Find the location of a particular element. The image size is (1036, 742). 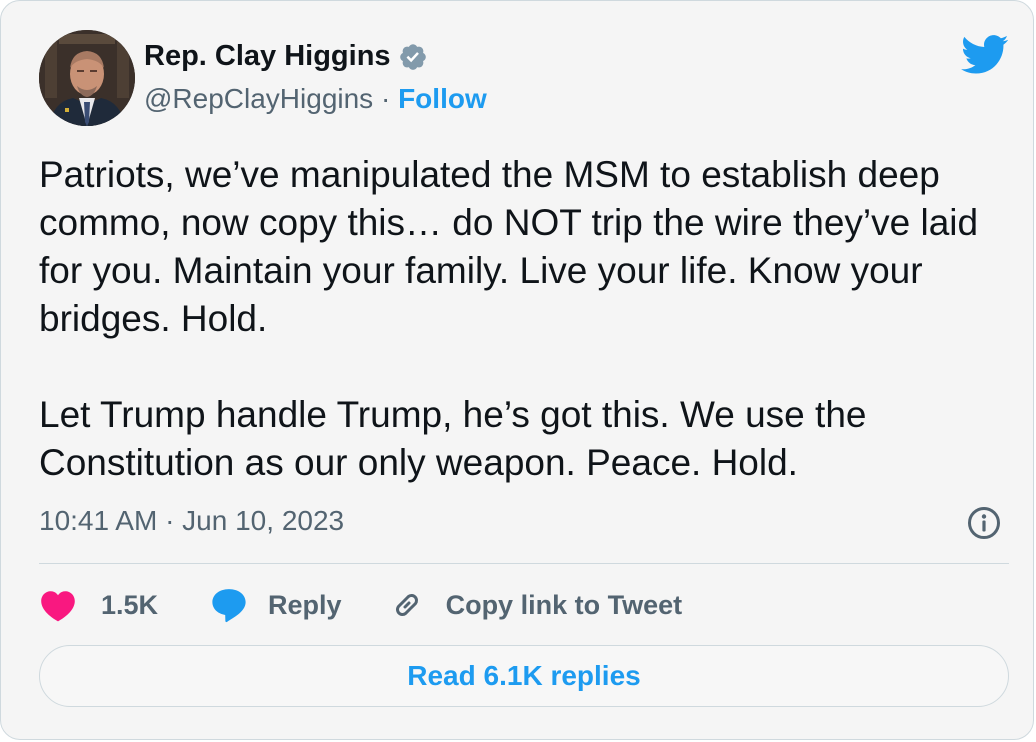

tweet-actions: 1.5K Reply Copy link to Tweet is located at coordinates (360, 605).